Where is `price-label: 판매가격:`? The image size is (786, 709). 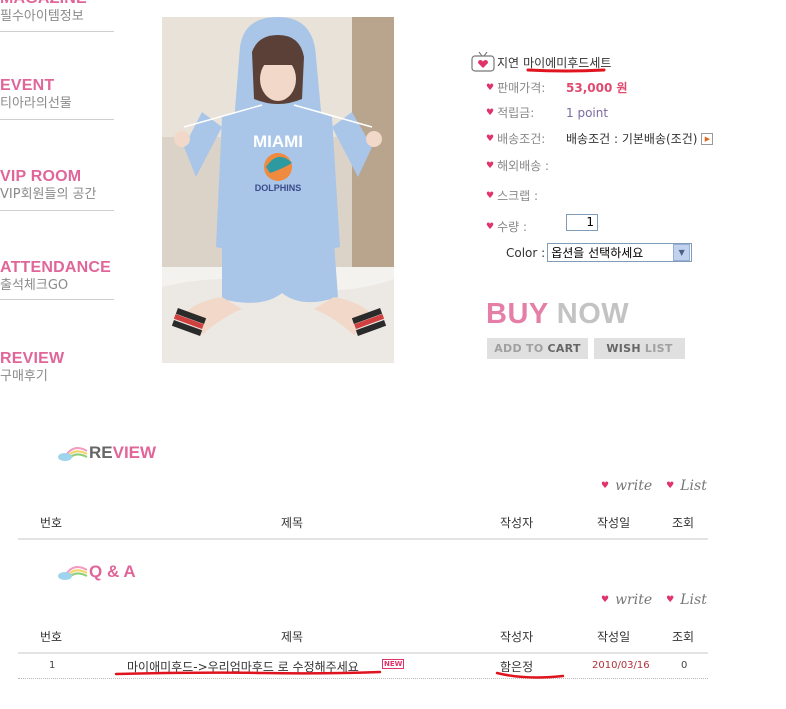
price-label: 판매가격: is located at coordinates (521, 88).